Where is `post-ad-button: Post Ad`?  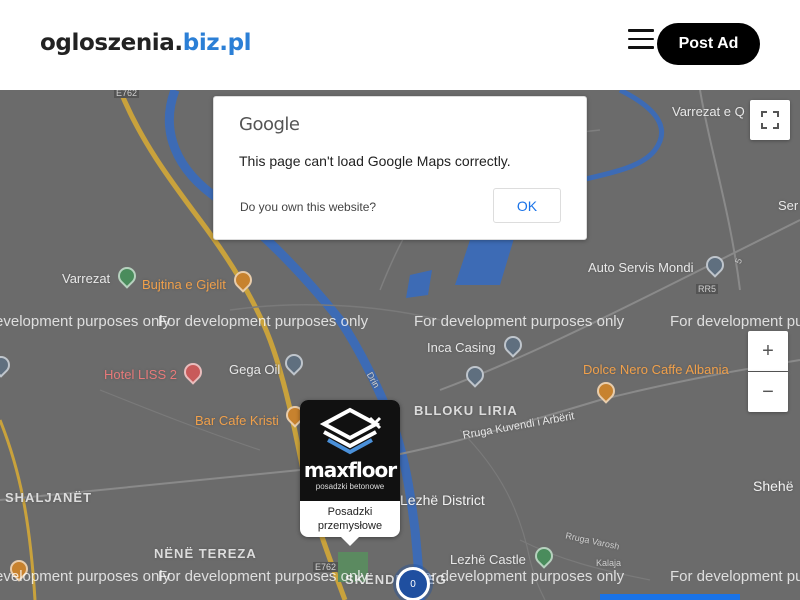 post-ad-button: Post Ad is located at coordinates (708, 44).